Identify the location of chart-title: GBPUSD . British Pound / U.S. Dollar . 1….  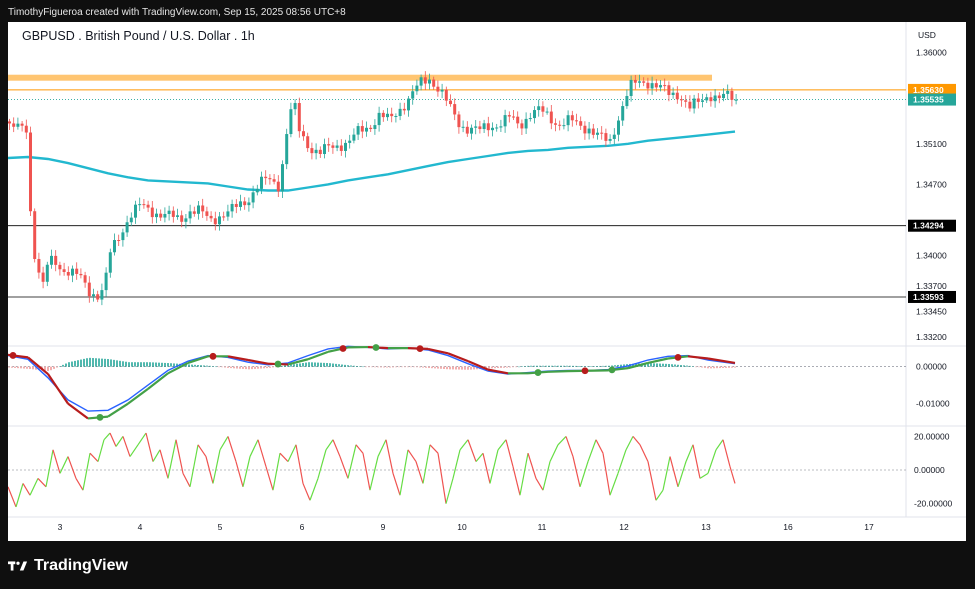
(138, 36).